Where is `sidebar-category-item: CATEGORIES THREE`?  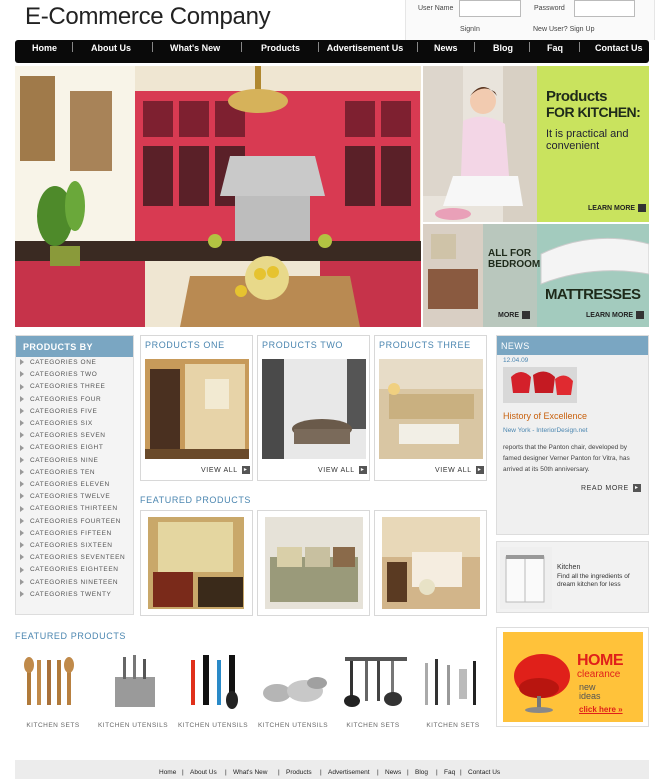
sidebar-category-item: CATEGORIES THREE is located at coordinates (62, 386).